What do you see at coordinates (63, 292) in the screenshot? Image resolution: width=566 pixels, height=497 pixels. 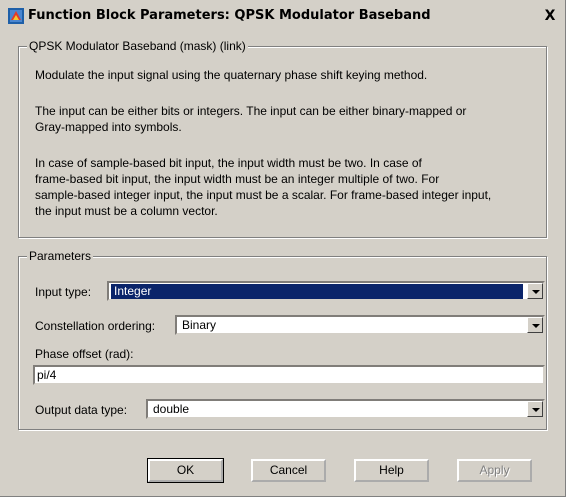 I see `input-type-label: Input type:` at bounding box center [63, 292].